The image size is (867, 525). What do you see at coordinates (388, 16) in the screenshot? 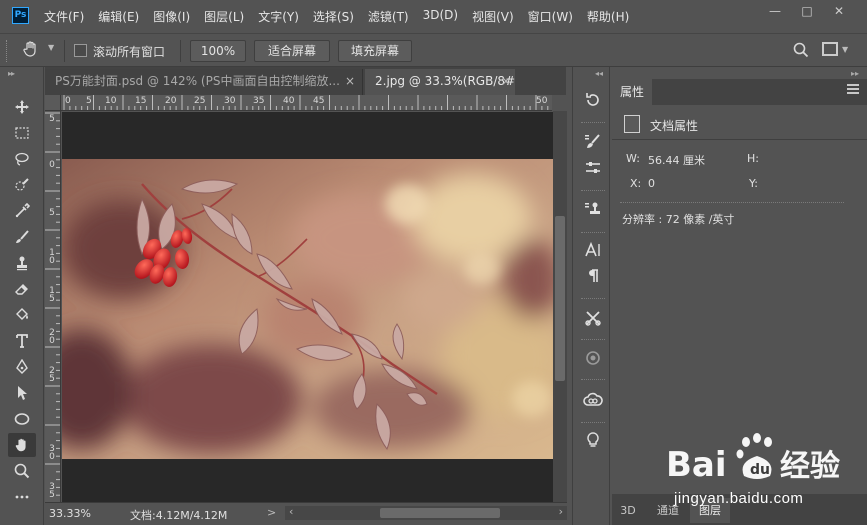
I see `menu-filter: 滤镜(T)` at bounding box center [388, 16].